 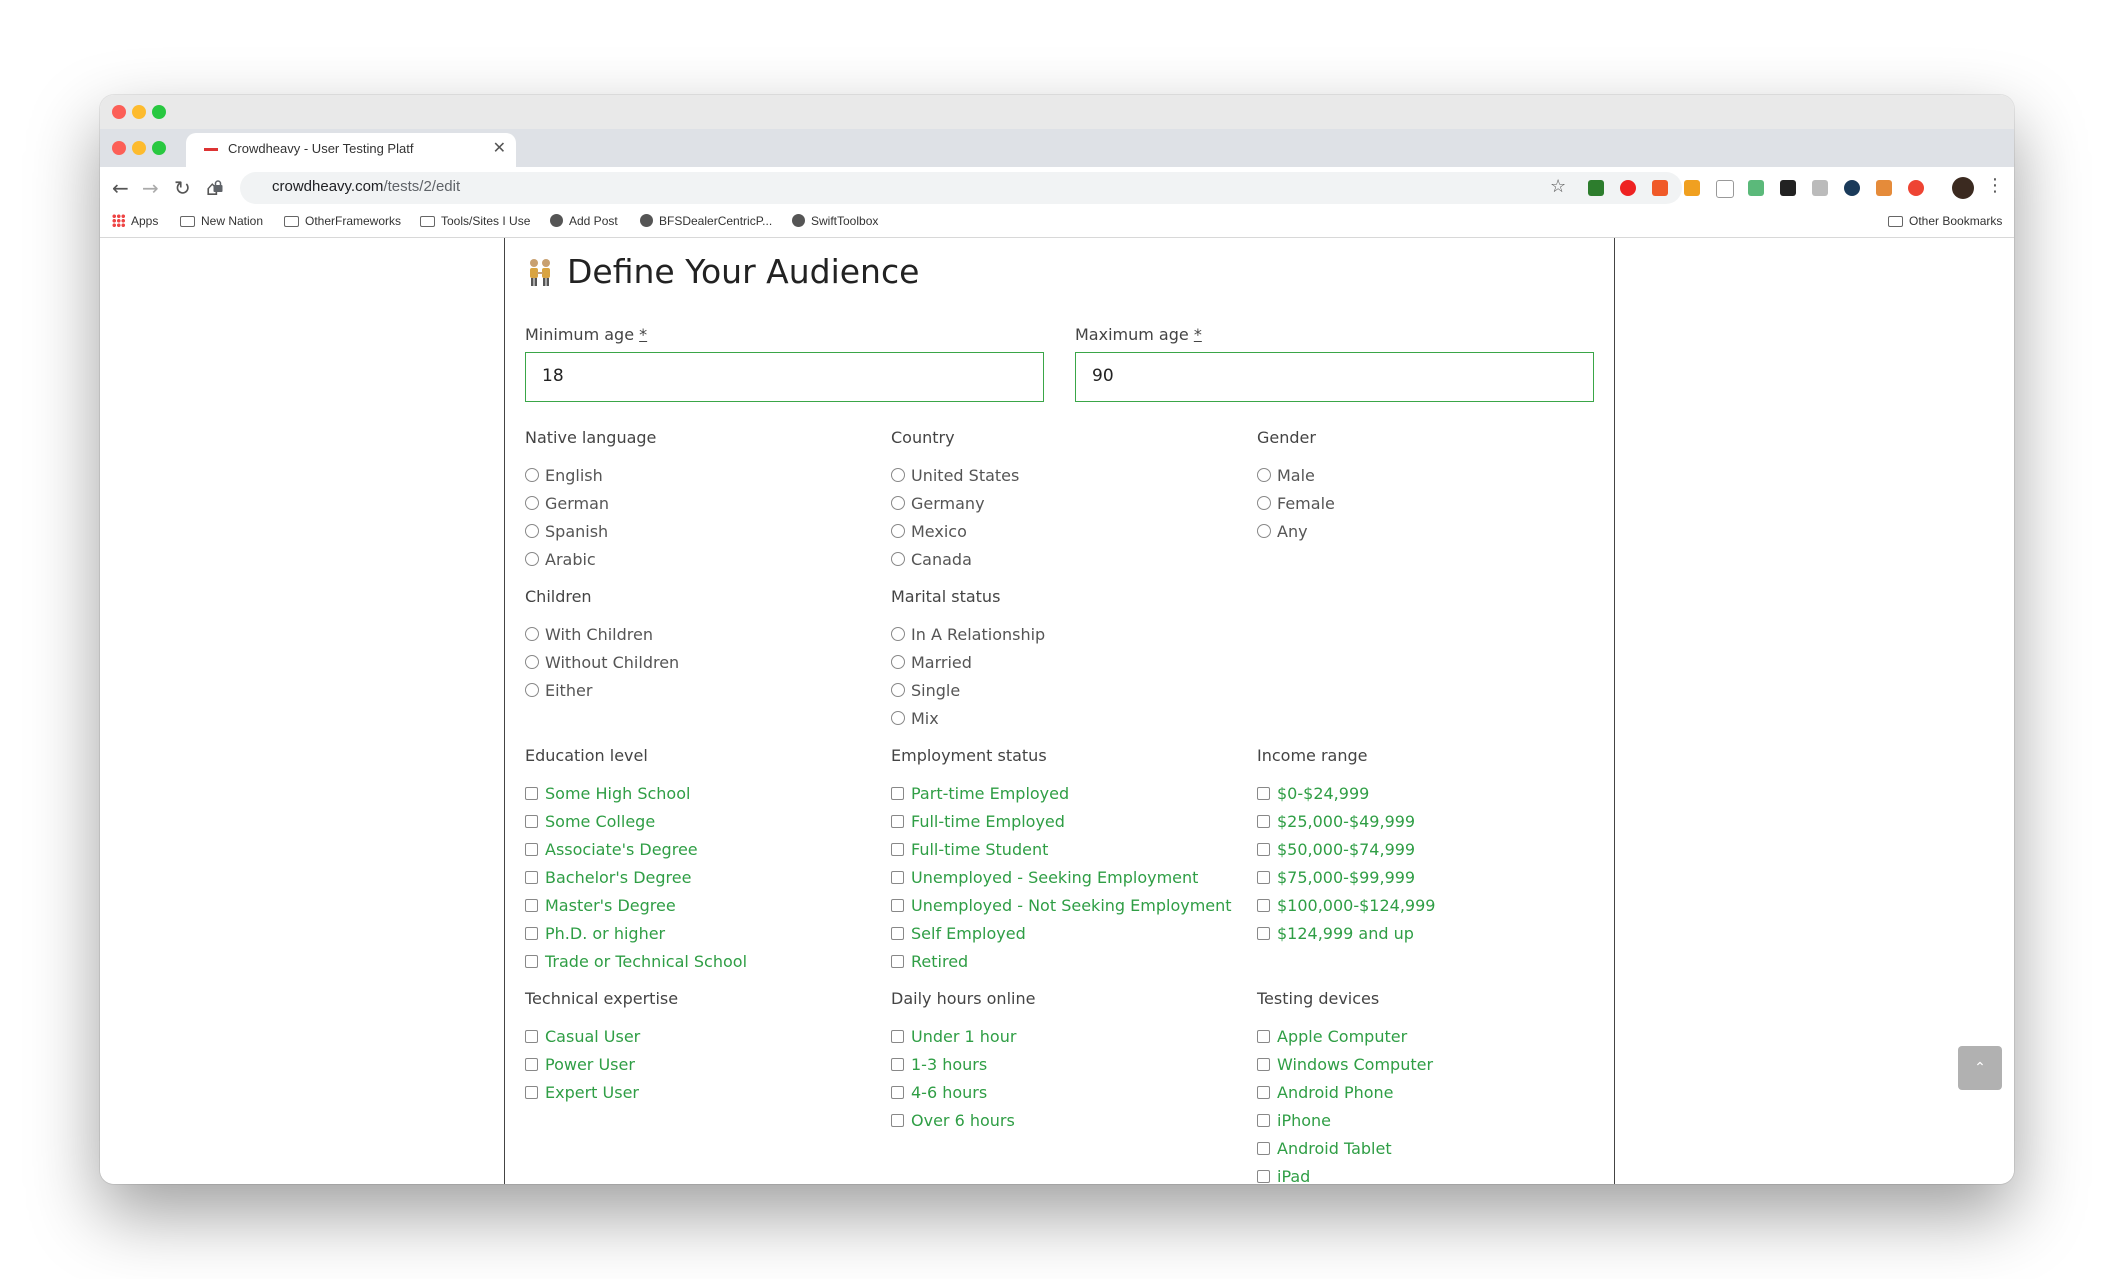 I want to click on radio-option: Mexico, so click(x=955, y=531).